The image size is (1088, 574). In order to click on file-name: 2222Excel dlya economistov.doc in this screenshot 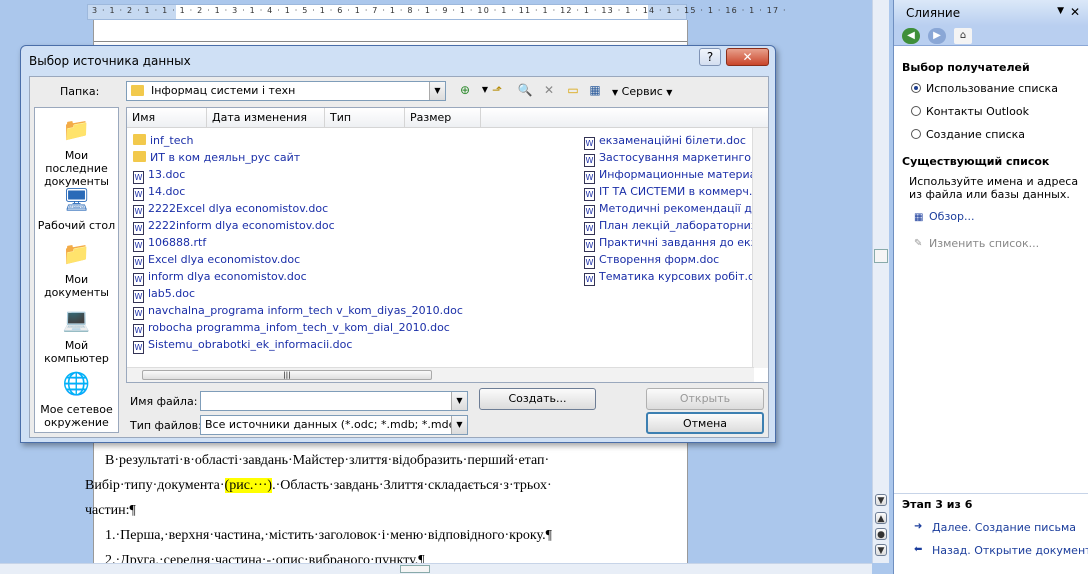, I will do `click(238, 208)`.